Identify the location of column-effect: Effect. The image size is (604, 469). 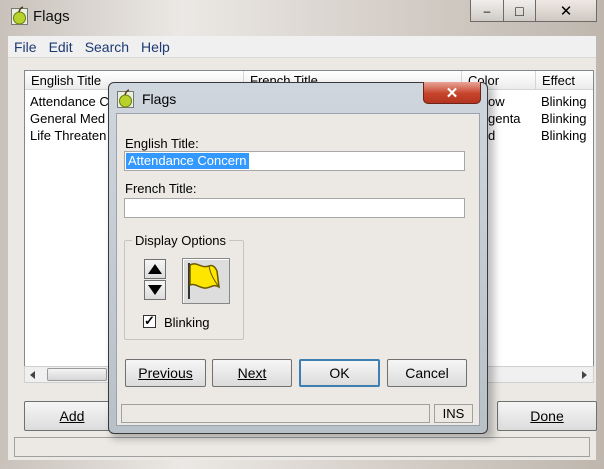
(564, 80).